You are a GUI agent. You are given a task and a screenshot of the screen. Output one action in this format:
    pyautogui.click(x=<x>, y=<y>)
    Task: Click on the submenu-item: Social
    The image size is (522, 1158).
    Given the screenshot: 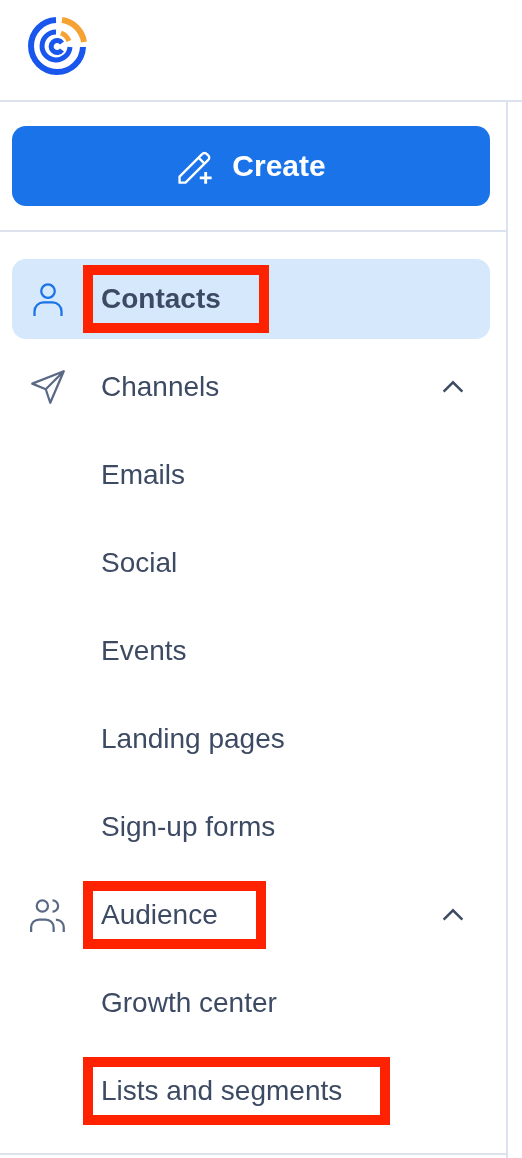 What is the action you would take?
    pyautogui.click(x=251, y=563)
    